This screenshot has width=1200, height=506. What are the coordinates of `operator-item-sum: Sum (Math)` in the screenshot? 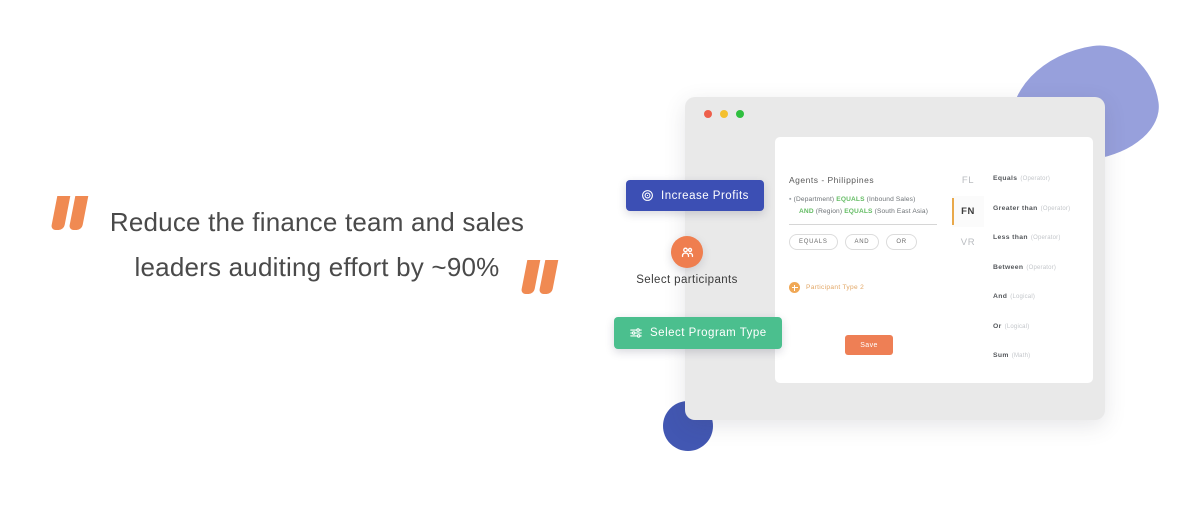 It's located at (1042, 353).